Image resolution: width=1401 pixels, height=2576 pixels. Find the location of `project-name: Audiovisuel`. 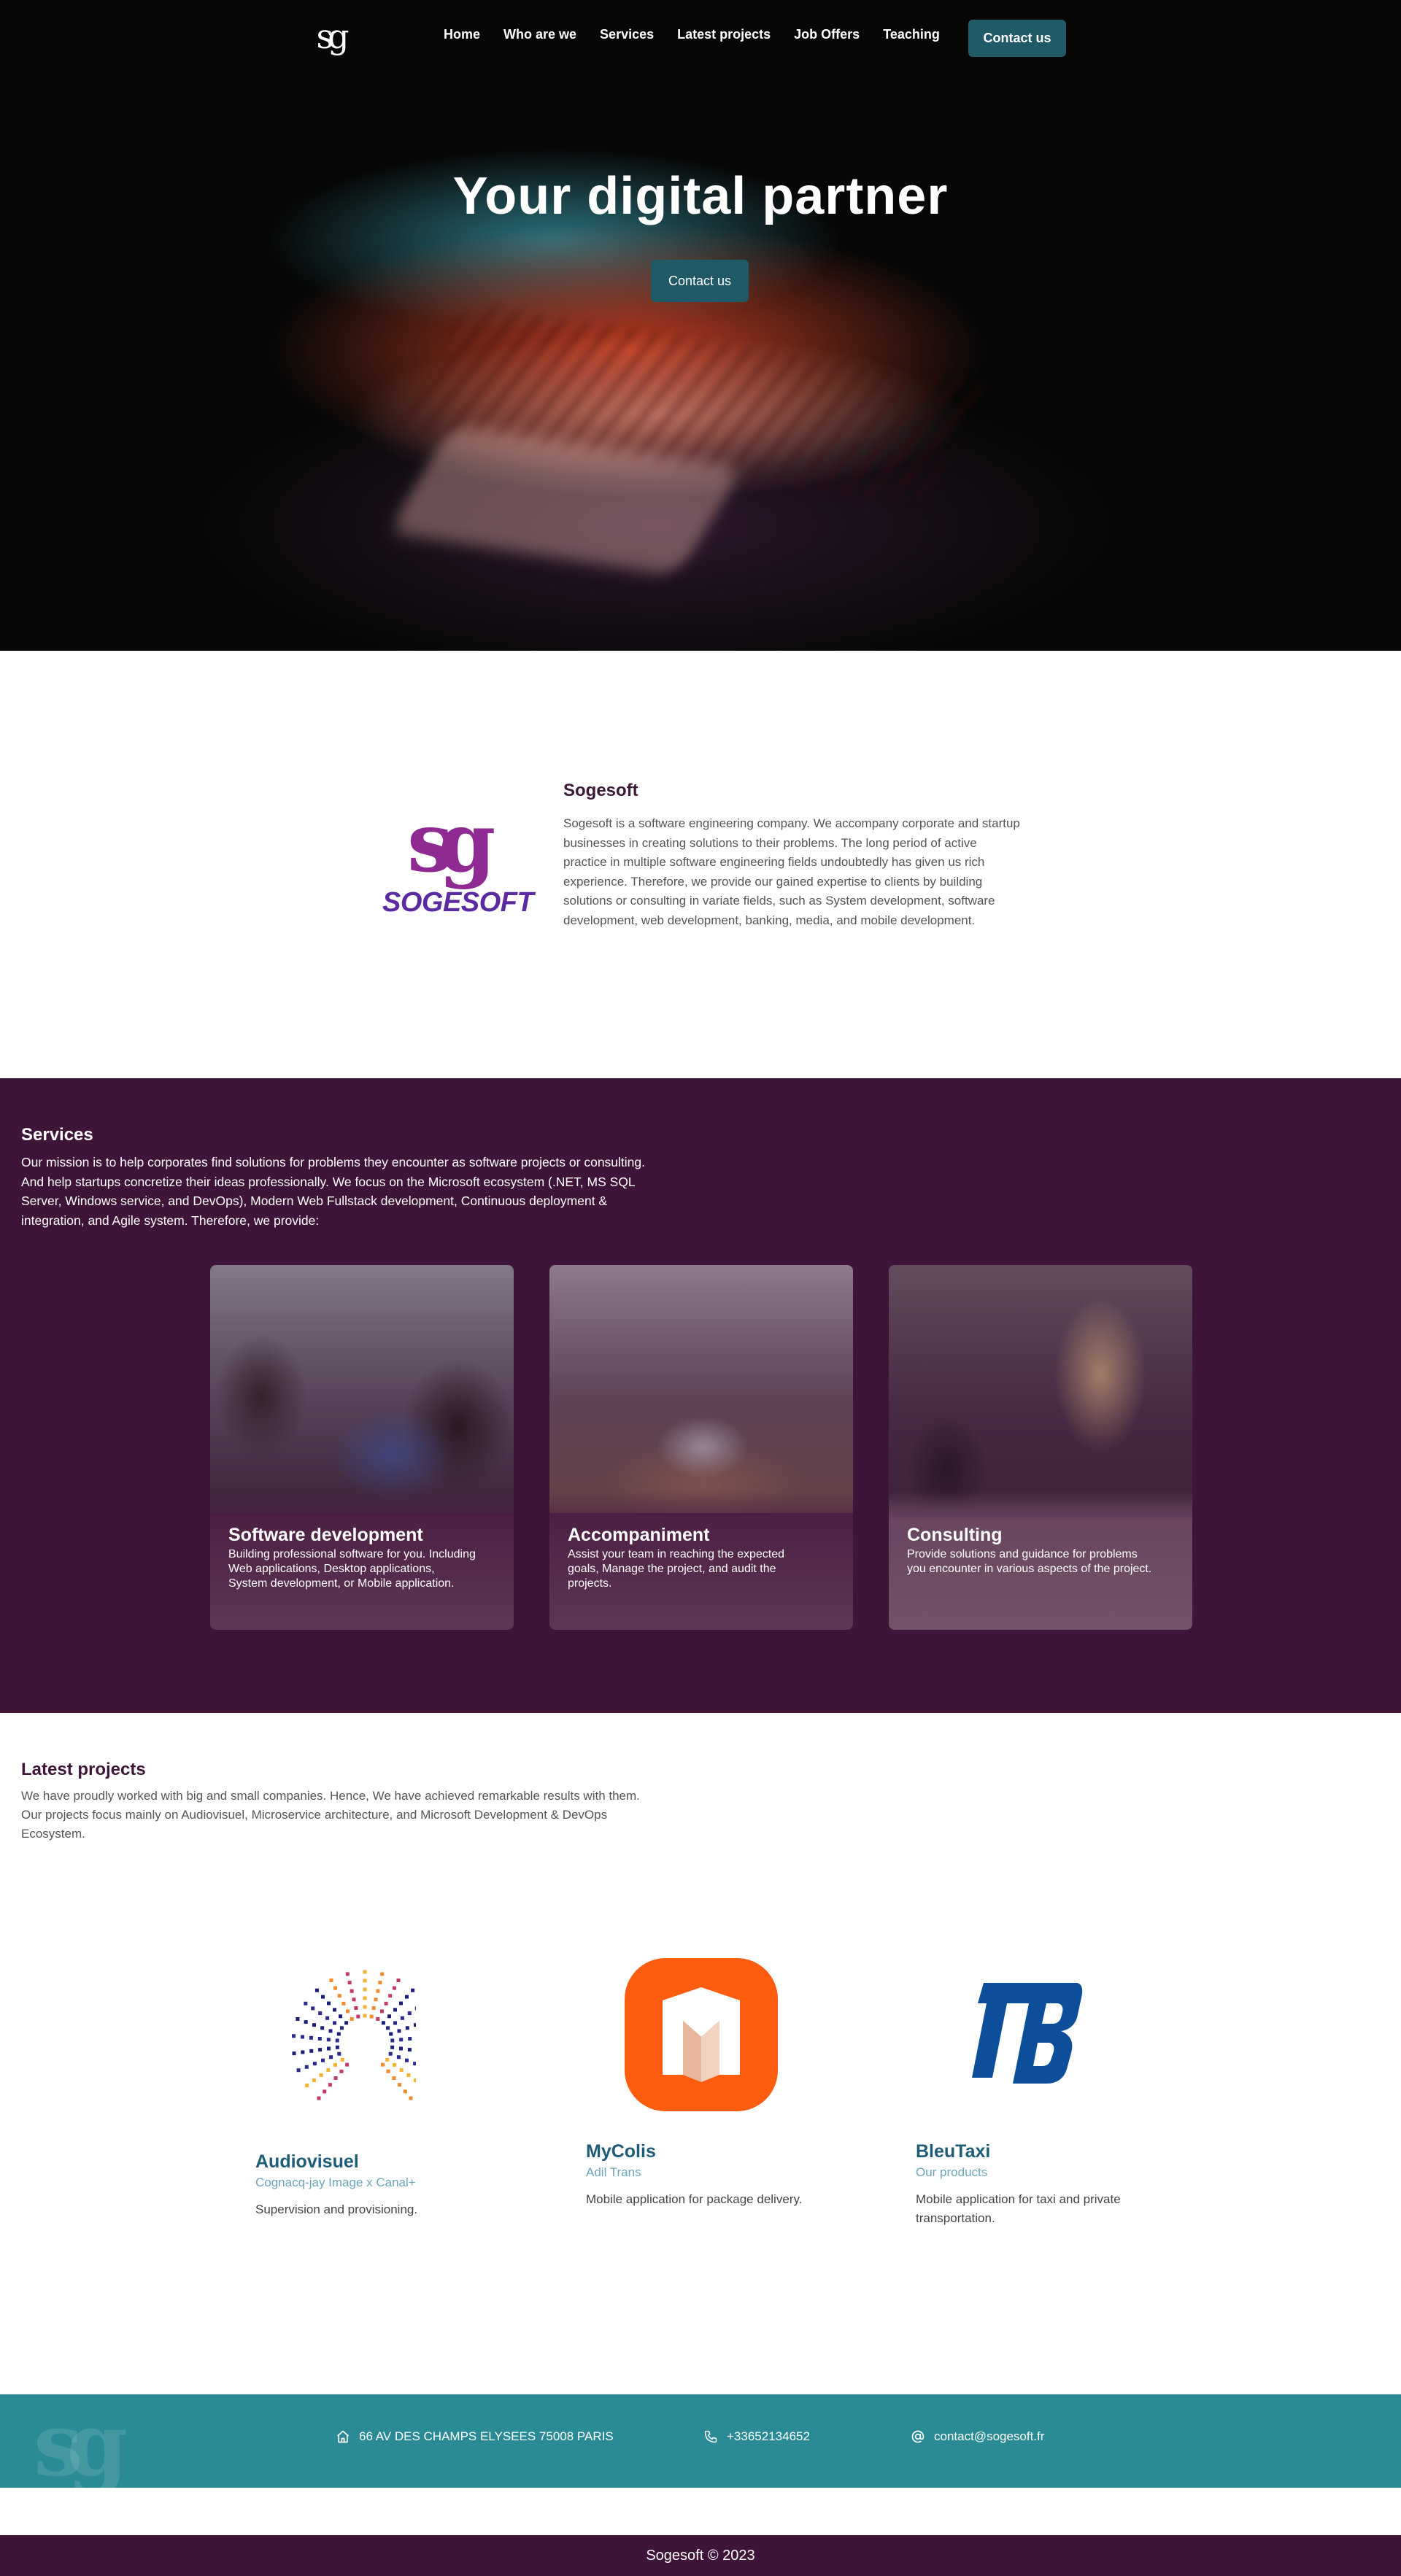

project-name: Audiovisuel is located at coordinates (364, 2162).